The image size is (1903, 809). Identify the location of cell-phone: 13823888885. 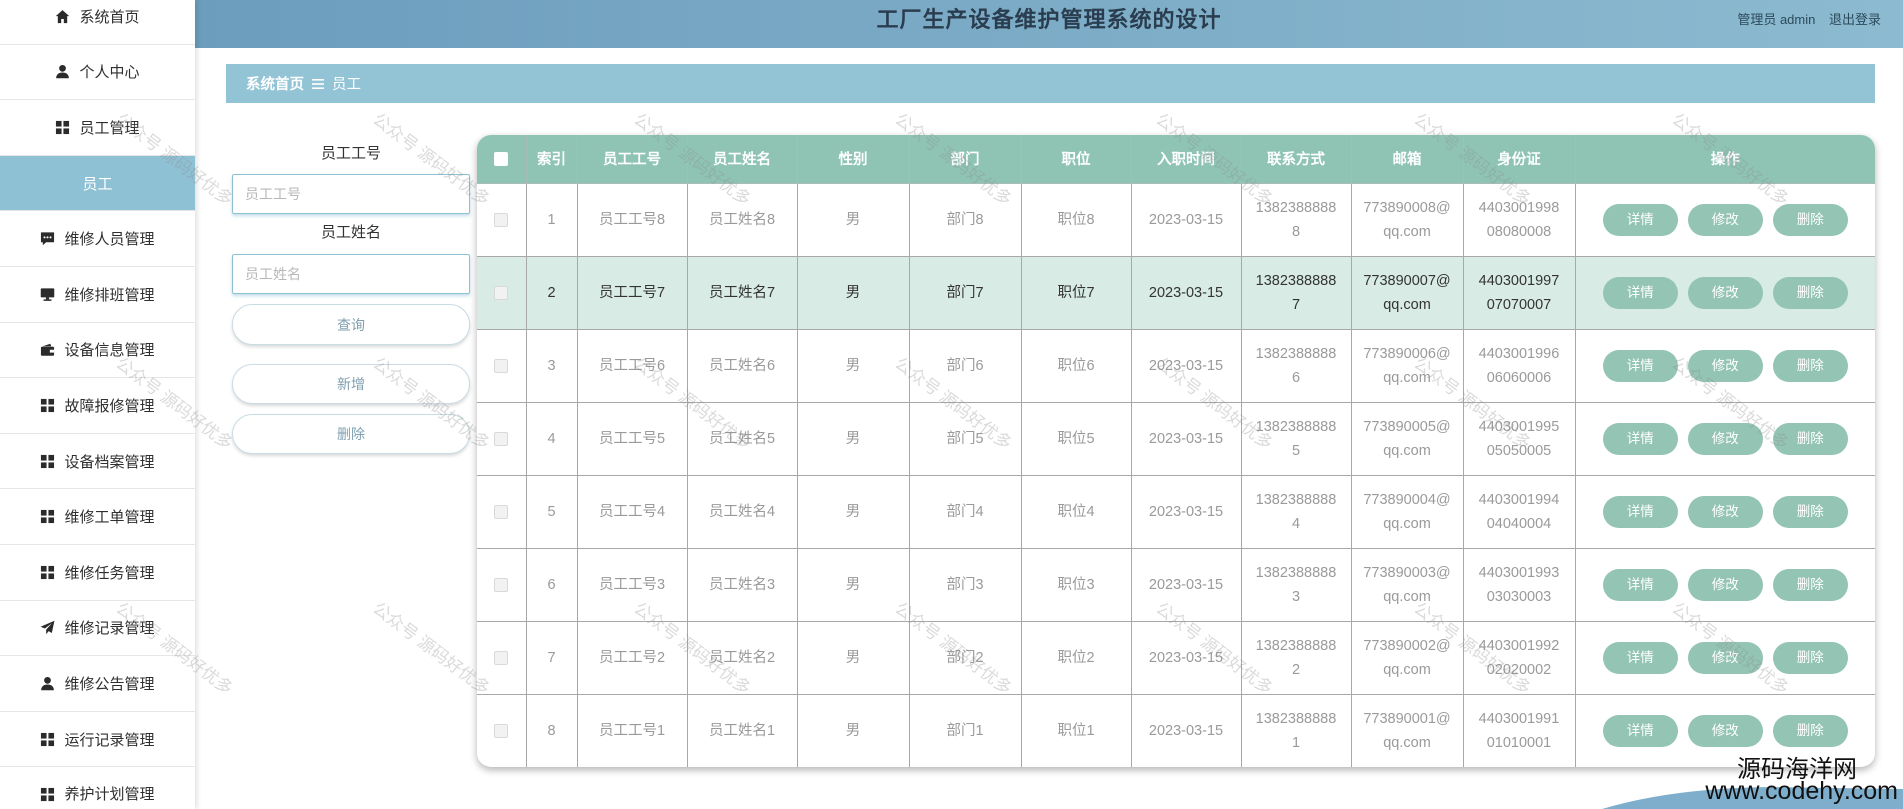
(1296, 438).